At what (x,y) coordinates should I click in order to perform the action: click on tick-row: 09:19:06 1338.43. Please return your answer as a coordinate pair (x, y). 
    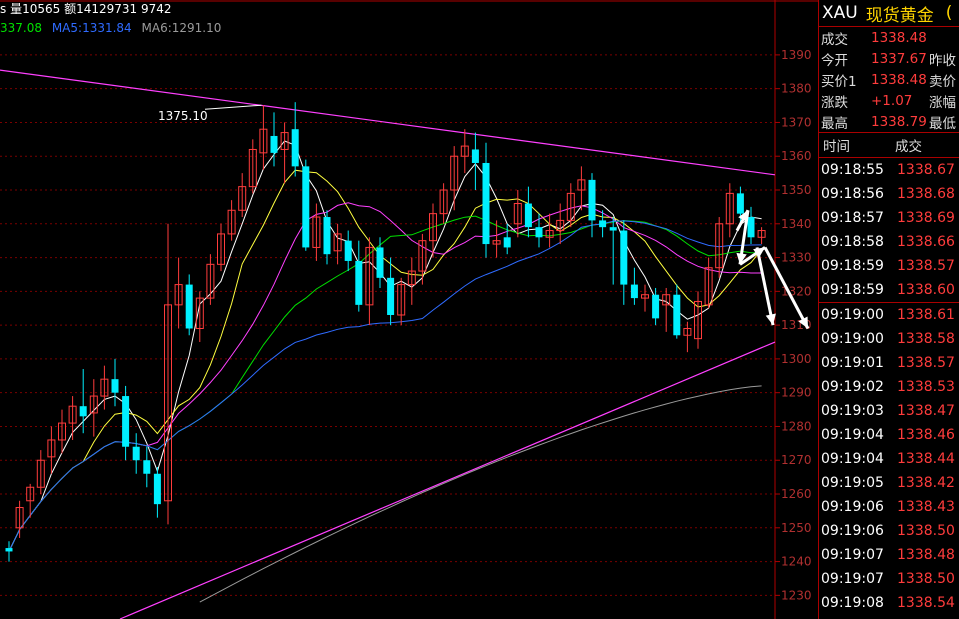
    Looking at the image, I should click on (889, 507).